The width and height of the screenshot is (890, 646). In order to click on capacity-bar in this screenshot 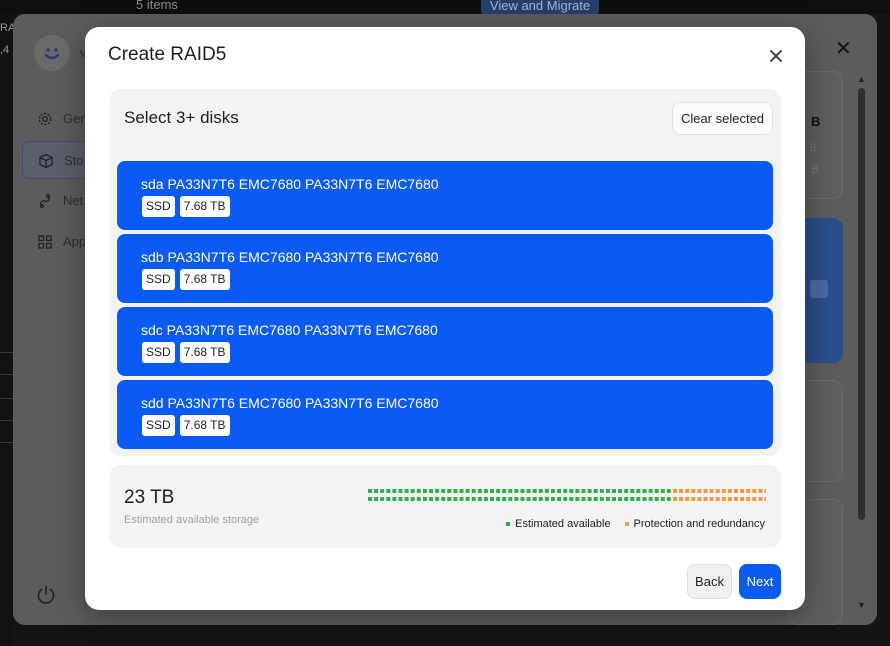, I will do `click(567, 495)`.